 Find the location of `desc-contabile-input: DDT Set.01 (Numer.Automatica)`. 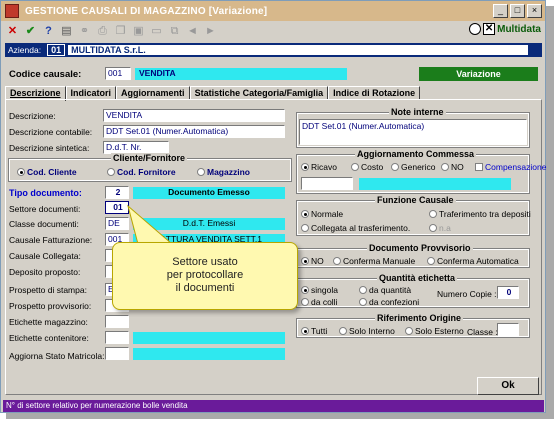

desc-contabile-input: DDT Set.01 (Numer.Automatica) is located at coordinates (194, 131).